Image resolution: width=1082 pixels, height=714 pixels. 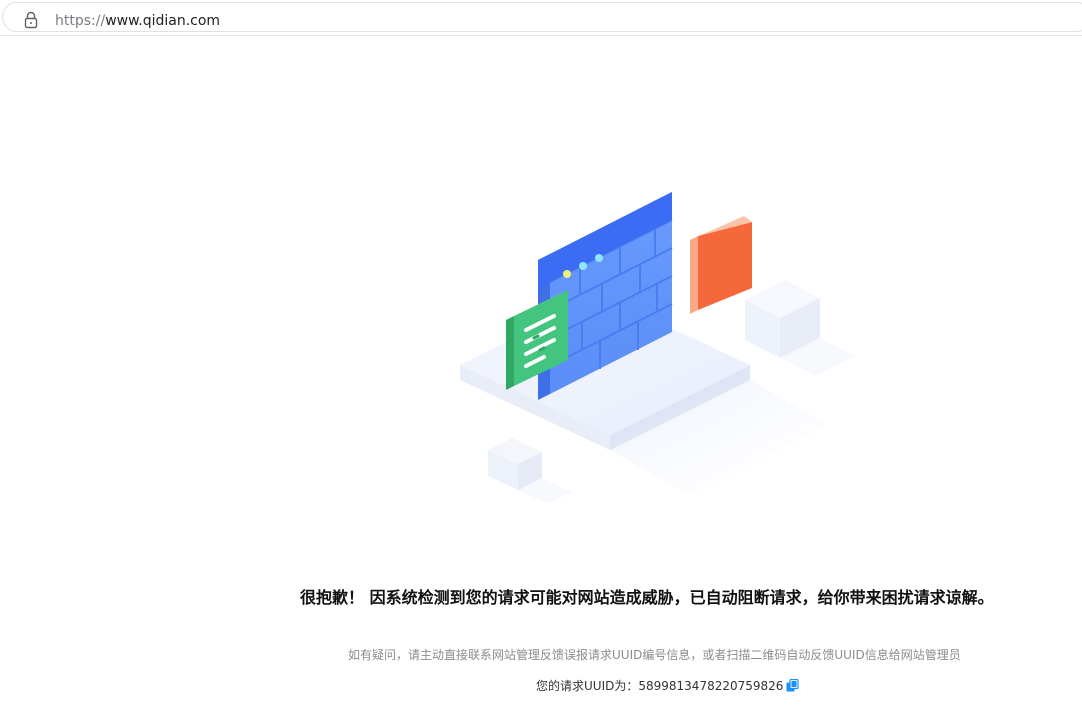 What do you see at coordinates (710, 686) in the screenshot?
I see `uuid-value: 5899813478220759826` at bounding box center [710, 686].